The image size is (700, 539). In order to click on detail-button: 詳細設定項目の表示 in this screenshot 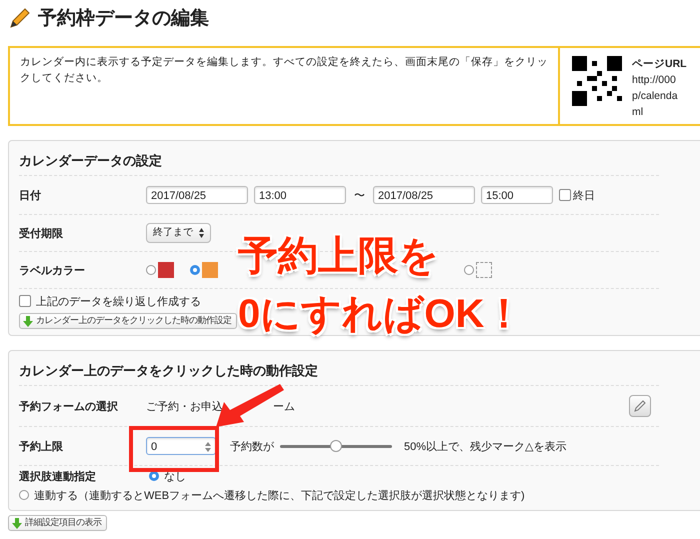, I will do `click(57, 523)`.